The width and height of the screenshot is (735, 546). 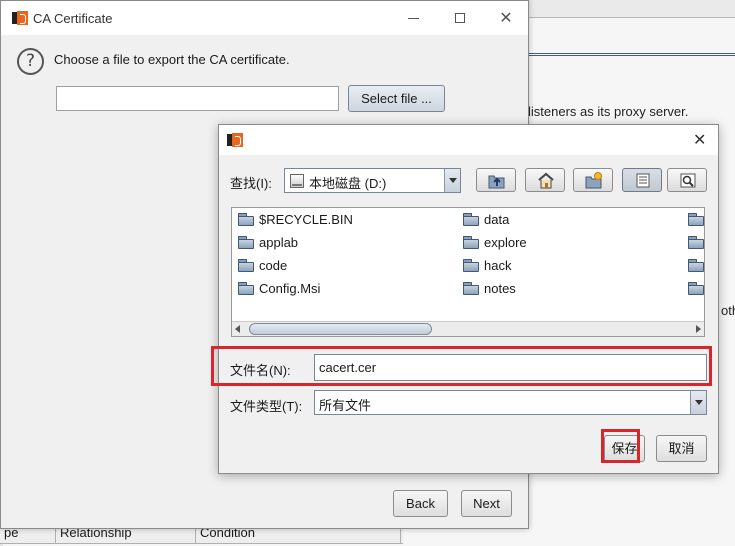 I want to click on folder-name: hack, so click(x=498, y=265).